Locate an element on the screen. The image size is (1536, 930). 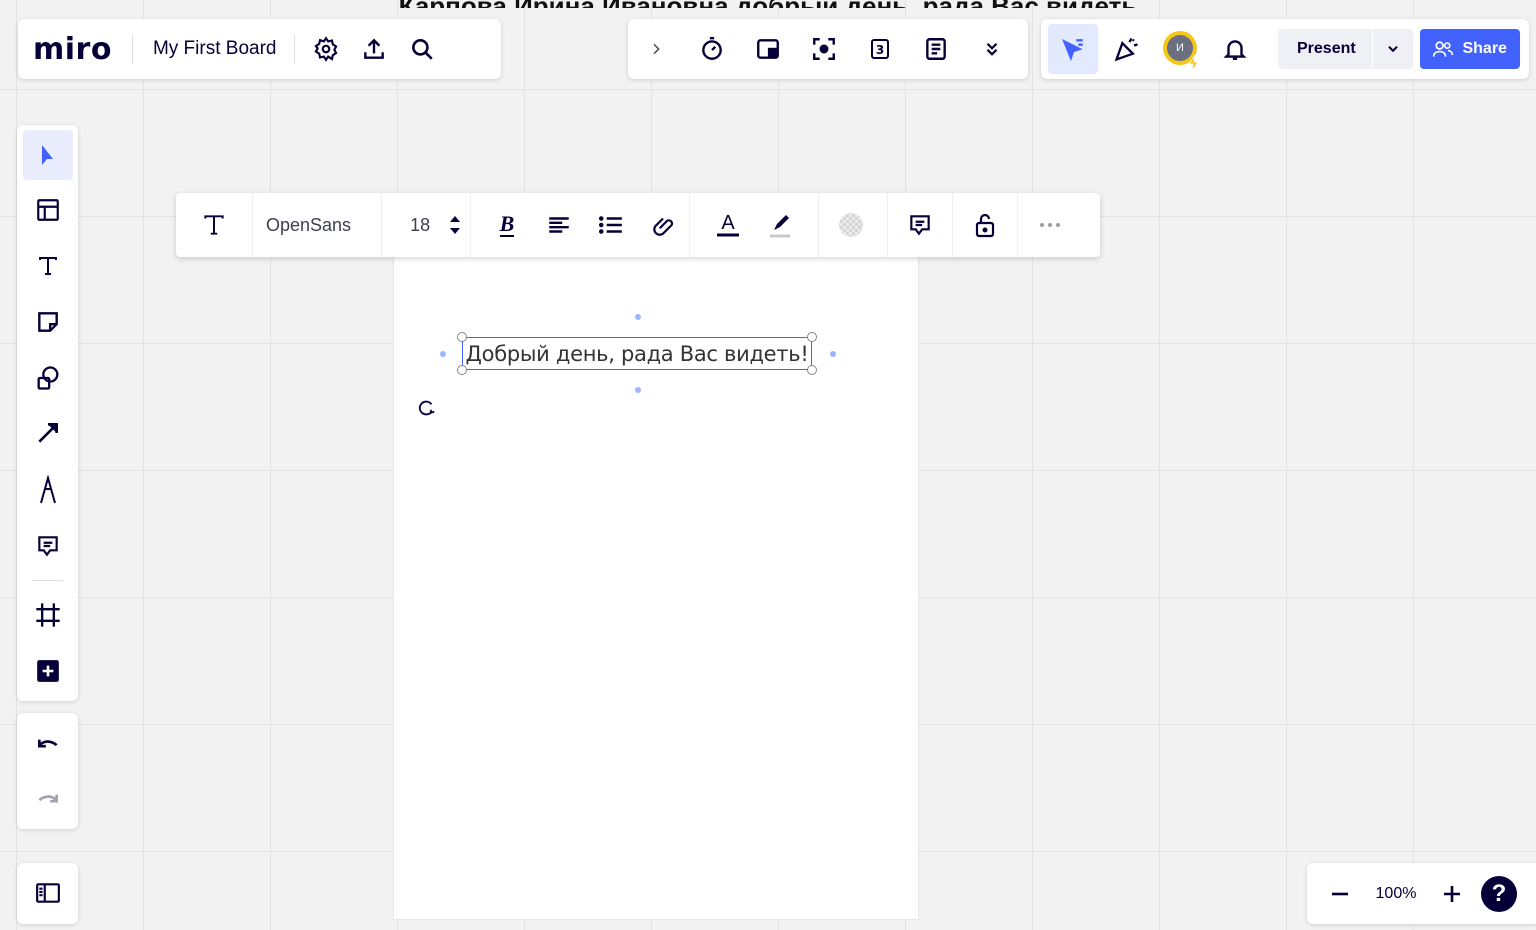
board-header-panel: miro My First Board is located at coordinates (259, 49).